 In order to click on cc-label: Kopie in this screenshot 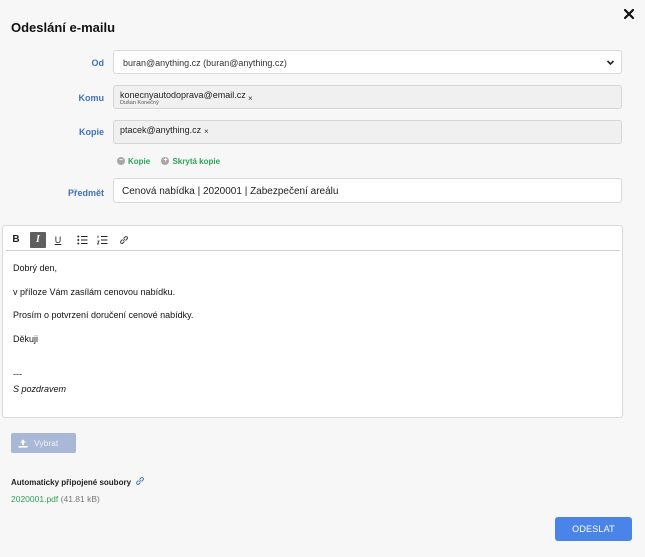, I will do `click(91, 132)`.